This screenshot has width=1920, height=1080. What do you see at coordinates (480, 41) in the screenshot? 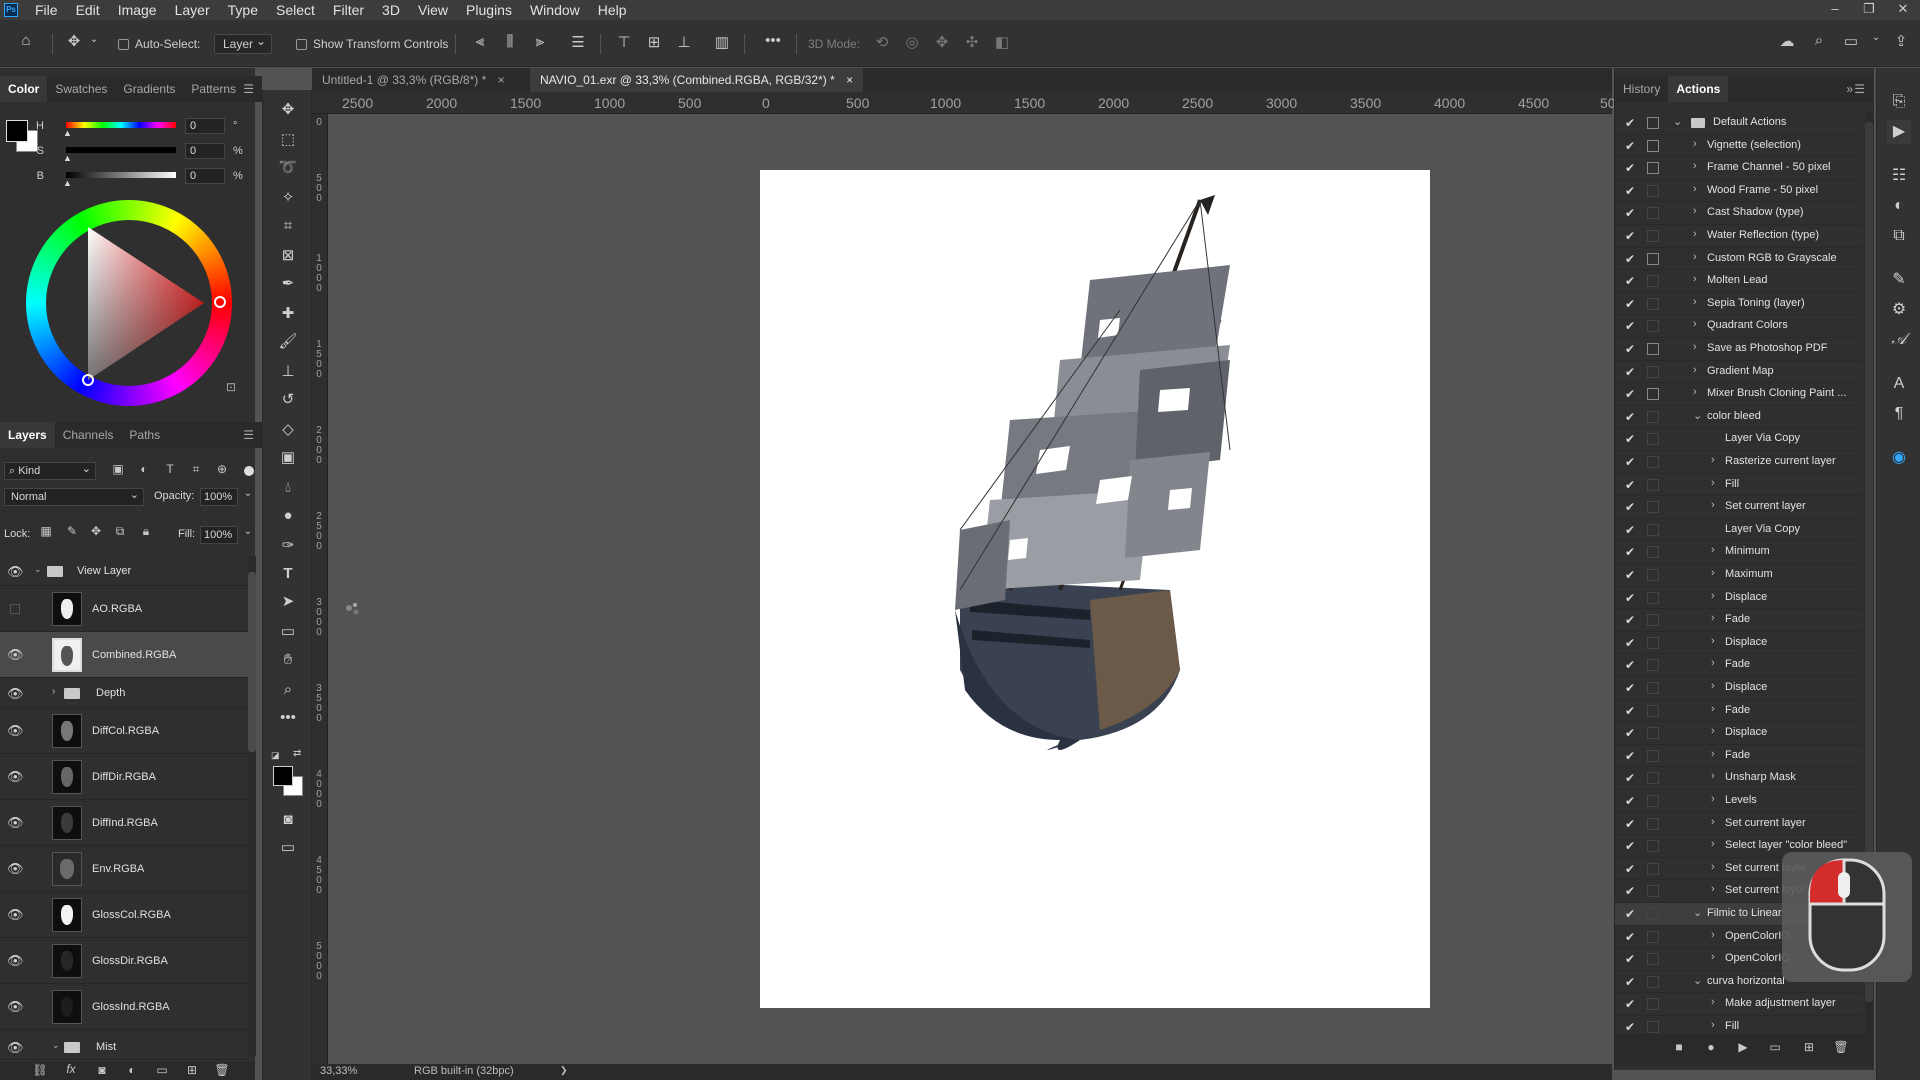
I see `align-left-icon: ⫷` at bounding box center [480, 41].